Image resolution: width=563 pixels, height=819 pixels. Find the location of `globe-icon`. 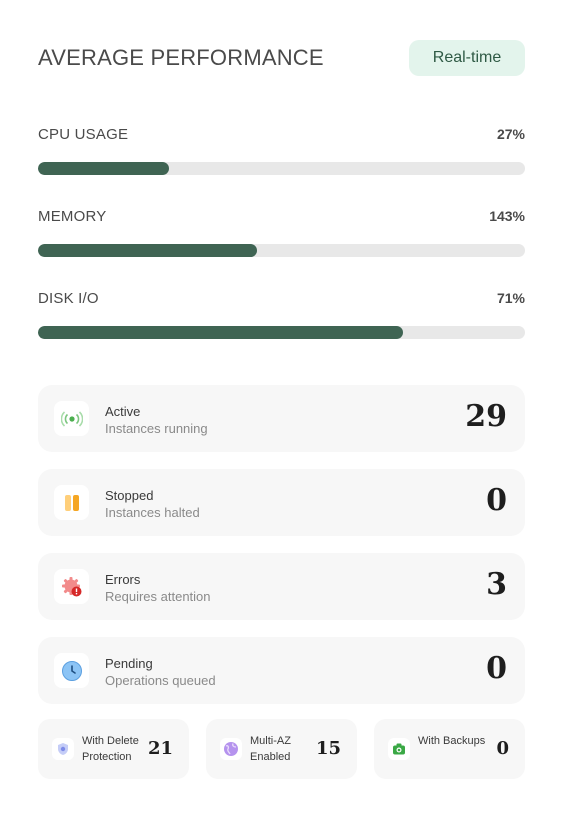

globe-icon is located at coordinates (231, 749).